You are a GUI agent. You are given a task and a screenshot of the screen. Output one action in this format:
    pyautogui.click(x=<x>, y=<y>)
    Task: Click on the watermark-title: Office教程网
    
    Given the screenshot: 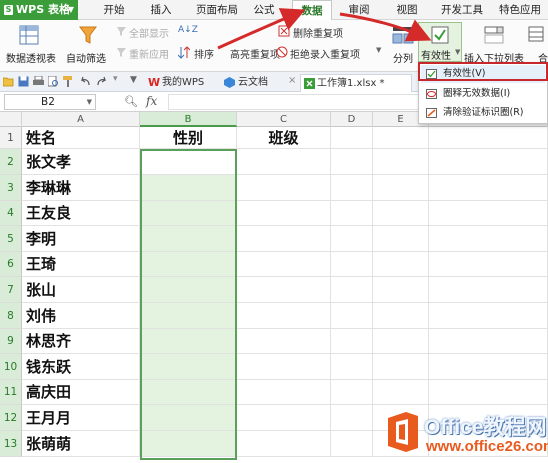 What is the action you would take?
    pyautogui.click(x=485, y=427)
    